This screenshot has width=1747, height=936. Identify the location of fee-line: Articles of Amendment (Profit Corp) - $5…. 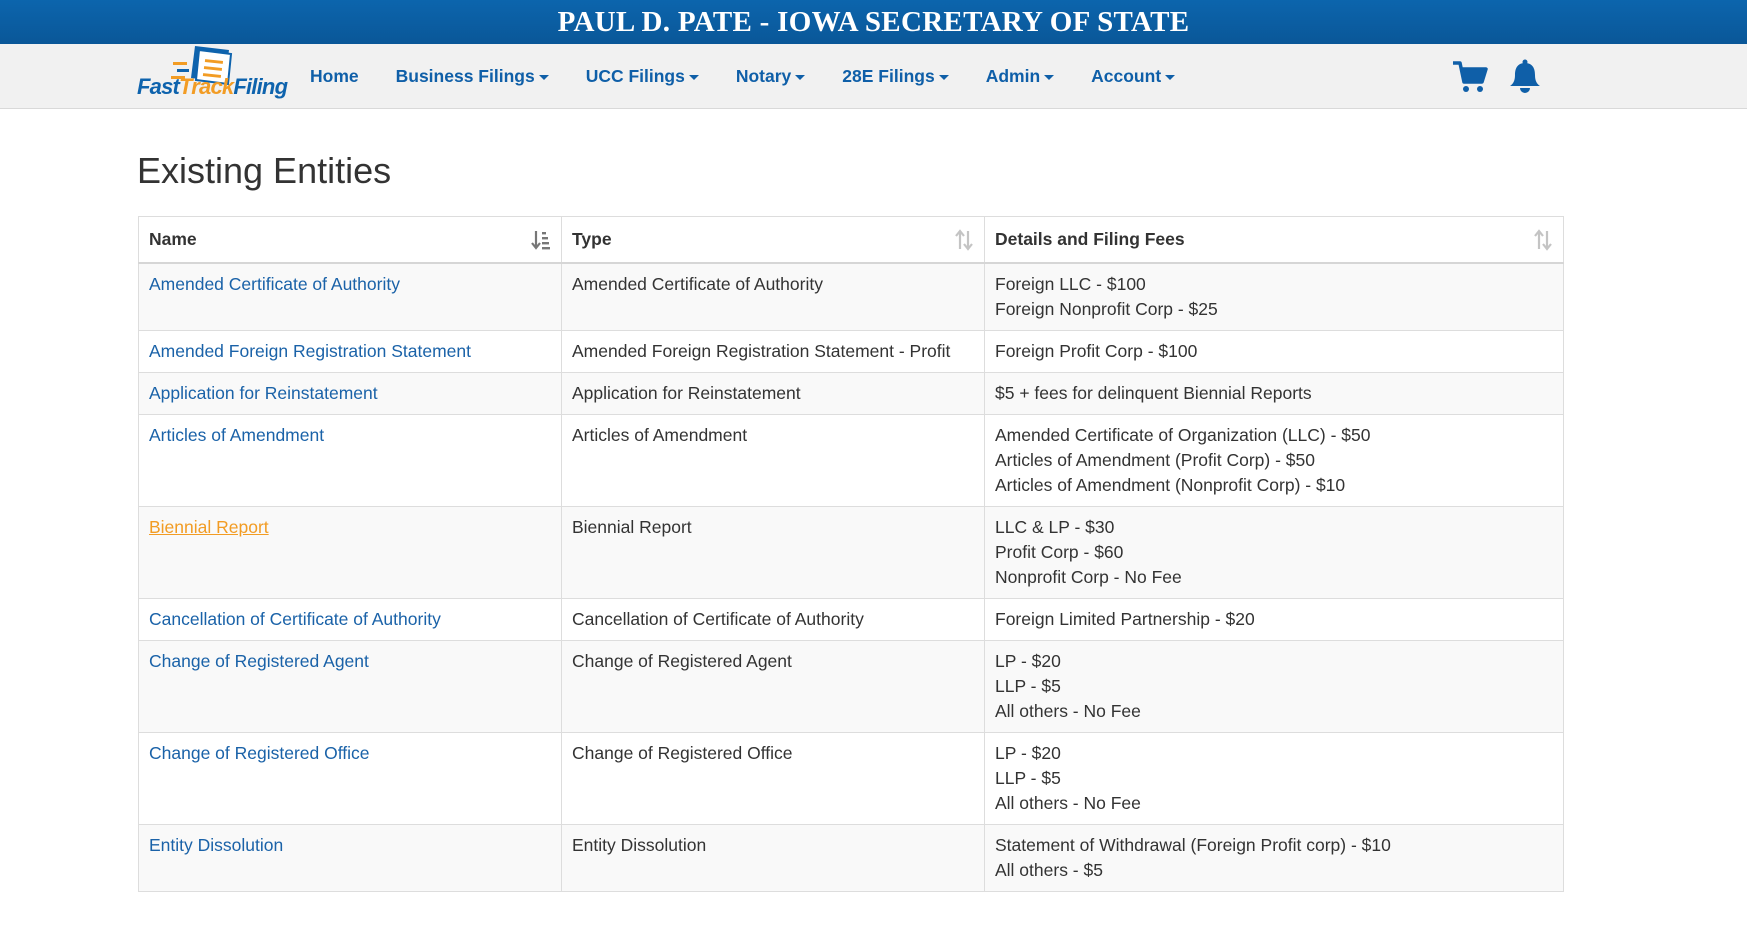
(1155, 460).